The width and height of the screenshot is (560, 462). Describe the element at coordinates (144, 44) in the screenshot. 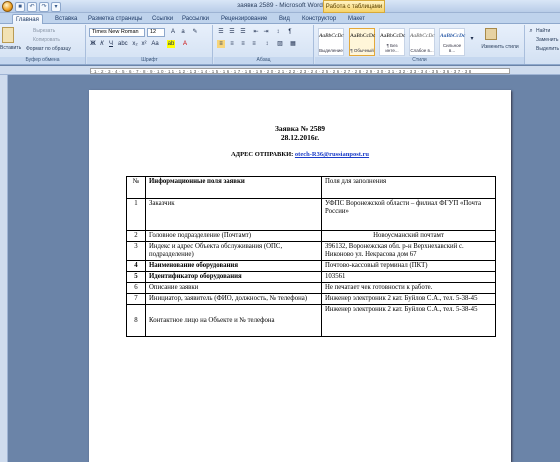

I see `superscript-icon: x²` at that location.